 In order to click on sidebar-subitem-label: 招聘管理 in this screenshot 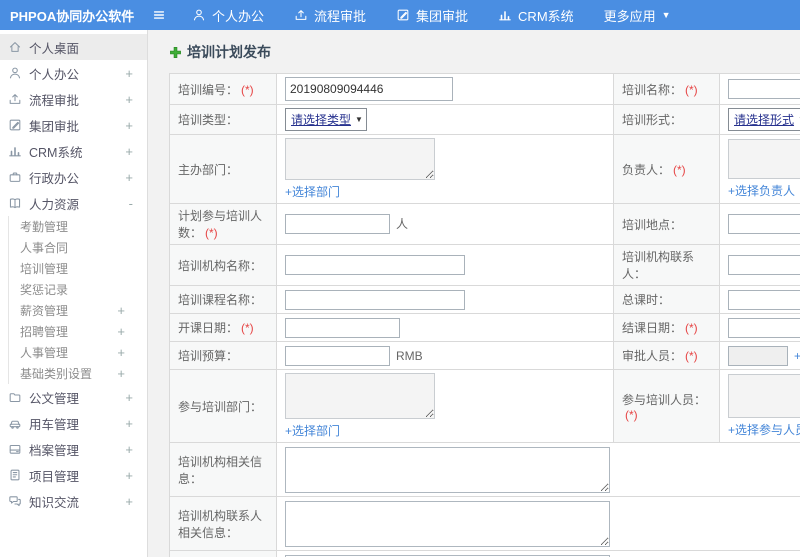, I will do `click(44, 332)`.